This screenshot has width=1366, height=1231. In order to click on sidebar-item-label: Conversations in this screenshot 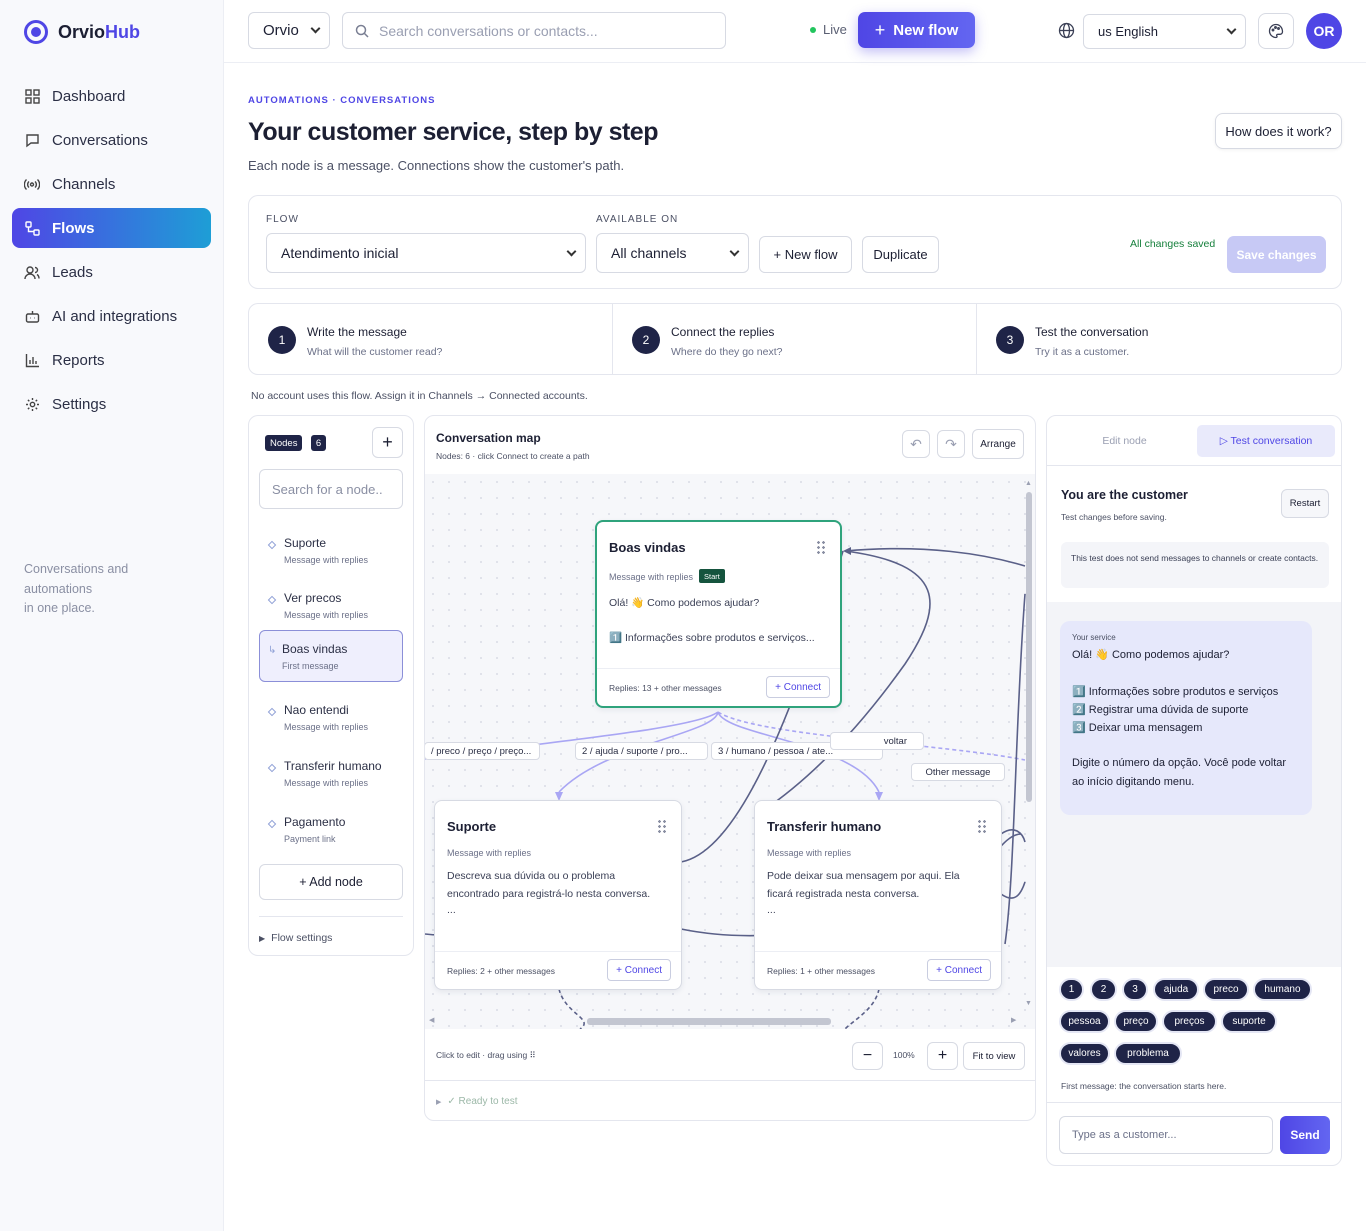, I will do `click(100, 140)`.